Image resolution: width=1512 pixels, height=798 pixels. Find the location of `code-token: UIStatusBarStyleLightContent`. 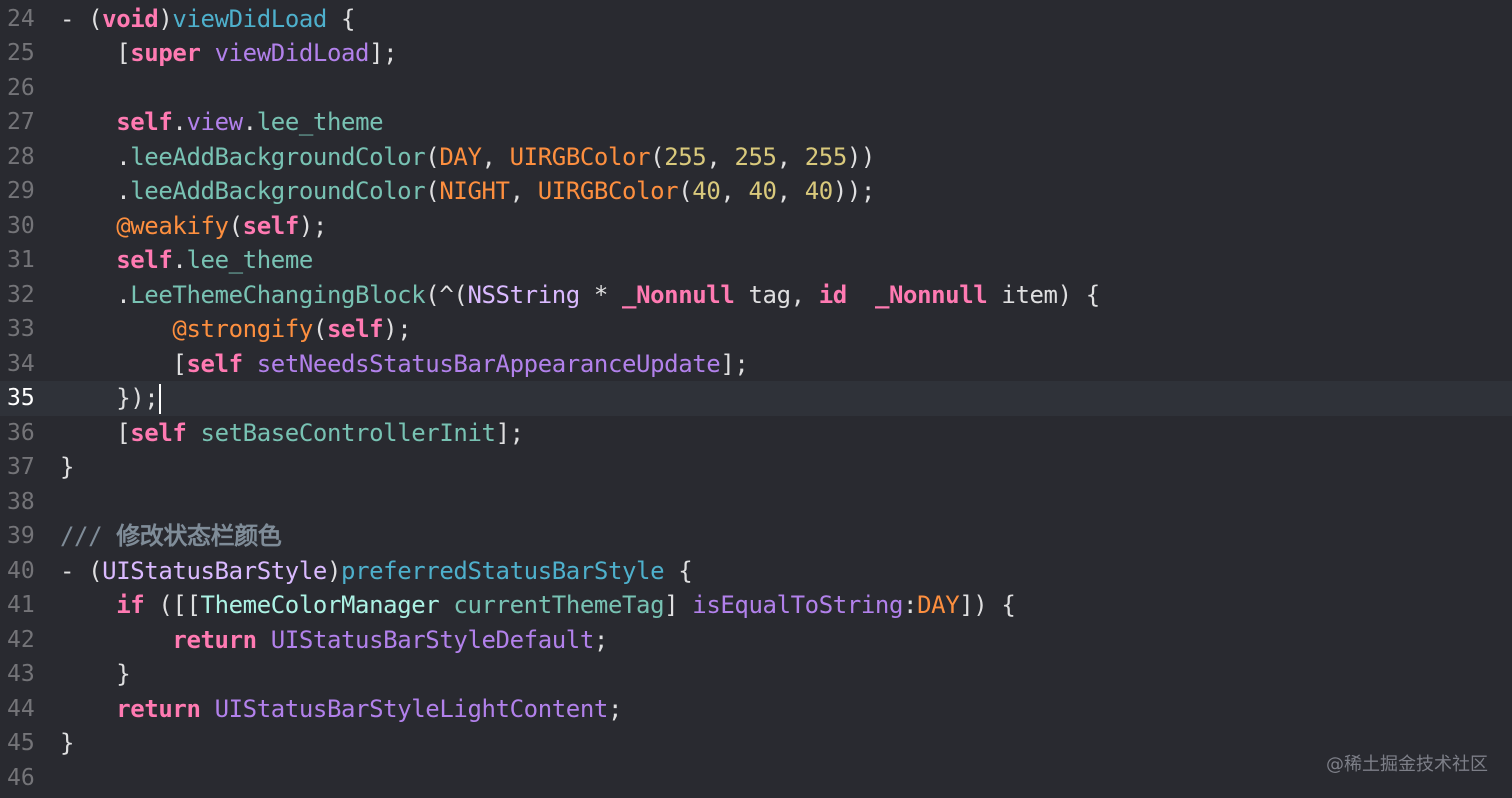

code-token: UIStatusBarStyleLightContent is located at coordinates (411, 708).